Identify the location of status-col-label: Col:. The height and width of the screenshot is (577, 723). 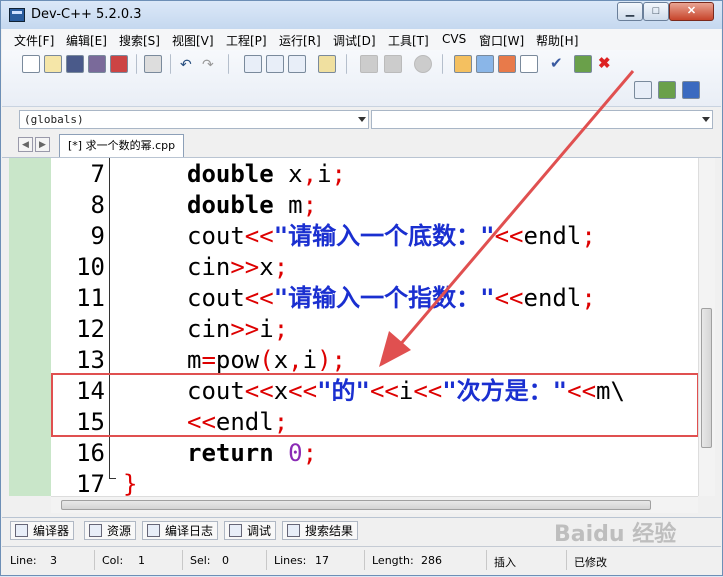
(113, 560).